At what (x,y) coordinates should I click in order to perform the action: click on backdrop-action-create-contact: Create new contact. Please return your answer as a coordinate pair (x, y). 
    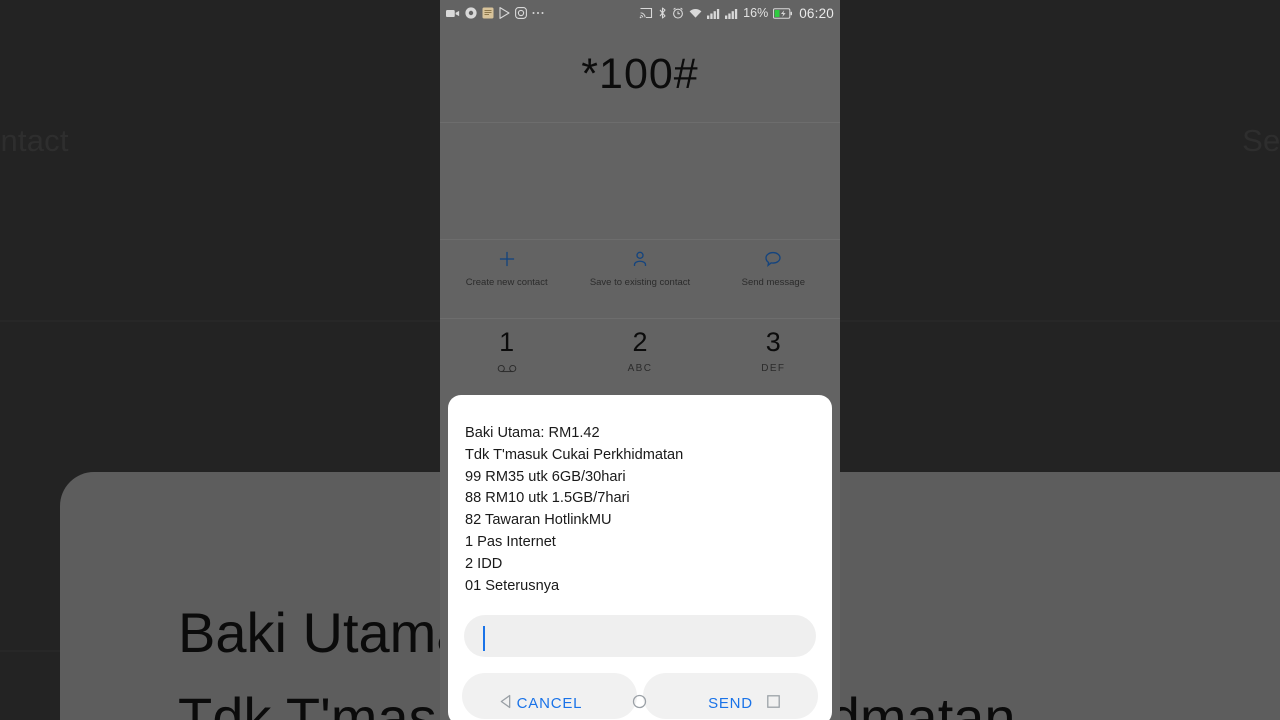
    Looking at the image, I should click on (143, 79).